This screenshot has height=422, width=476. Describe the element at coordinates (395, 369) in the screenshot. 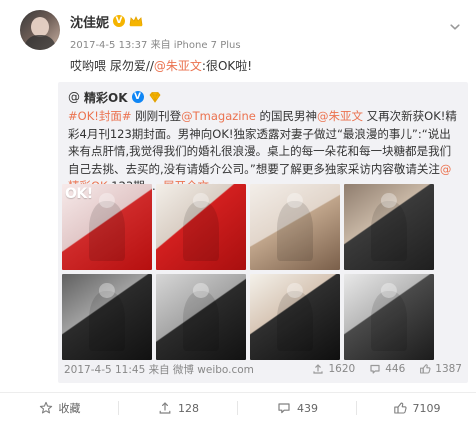

I see `repost-comment-count: 446` at that location.